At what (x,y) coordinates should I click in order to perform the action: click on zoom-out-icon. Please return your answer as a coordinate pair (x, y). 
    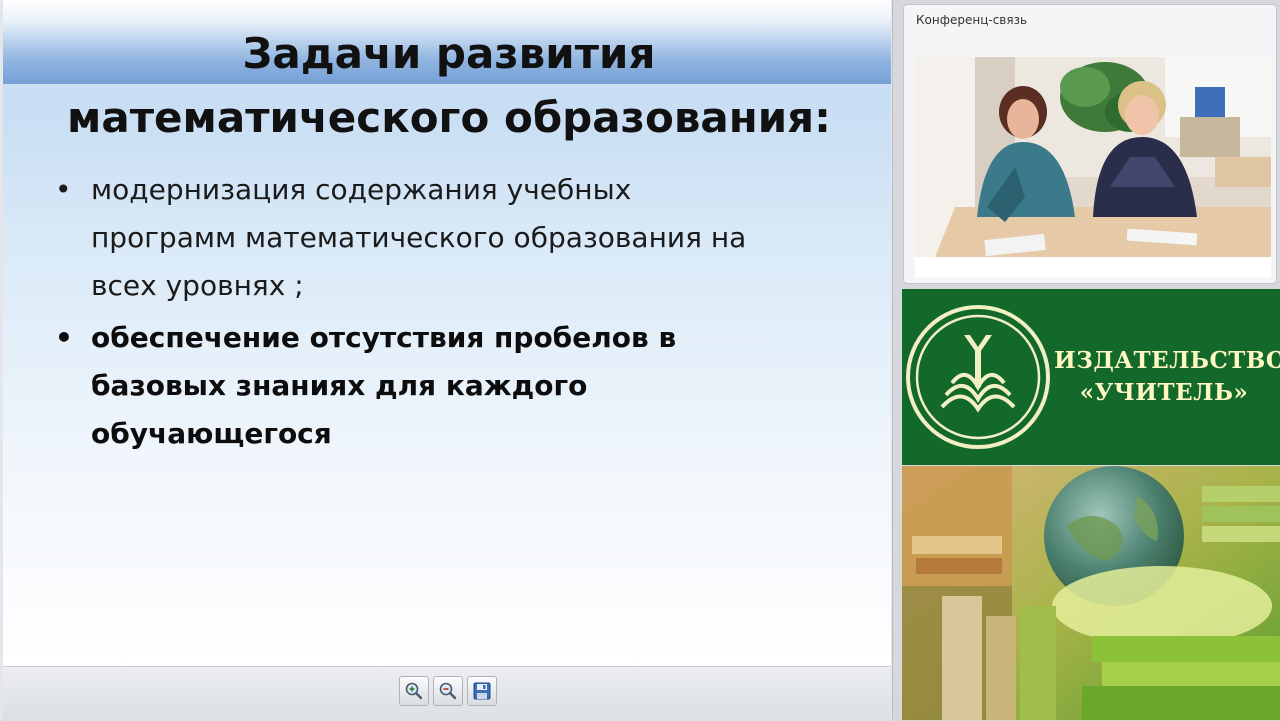
    Looking at the image, I should click on (448, 691).